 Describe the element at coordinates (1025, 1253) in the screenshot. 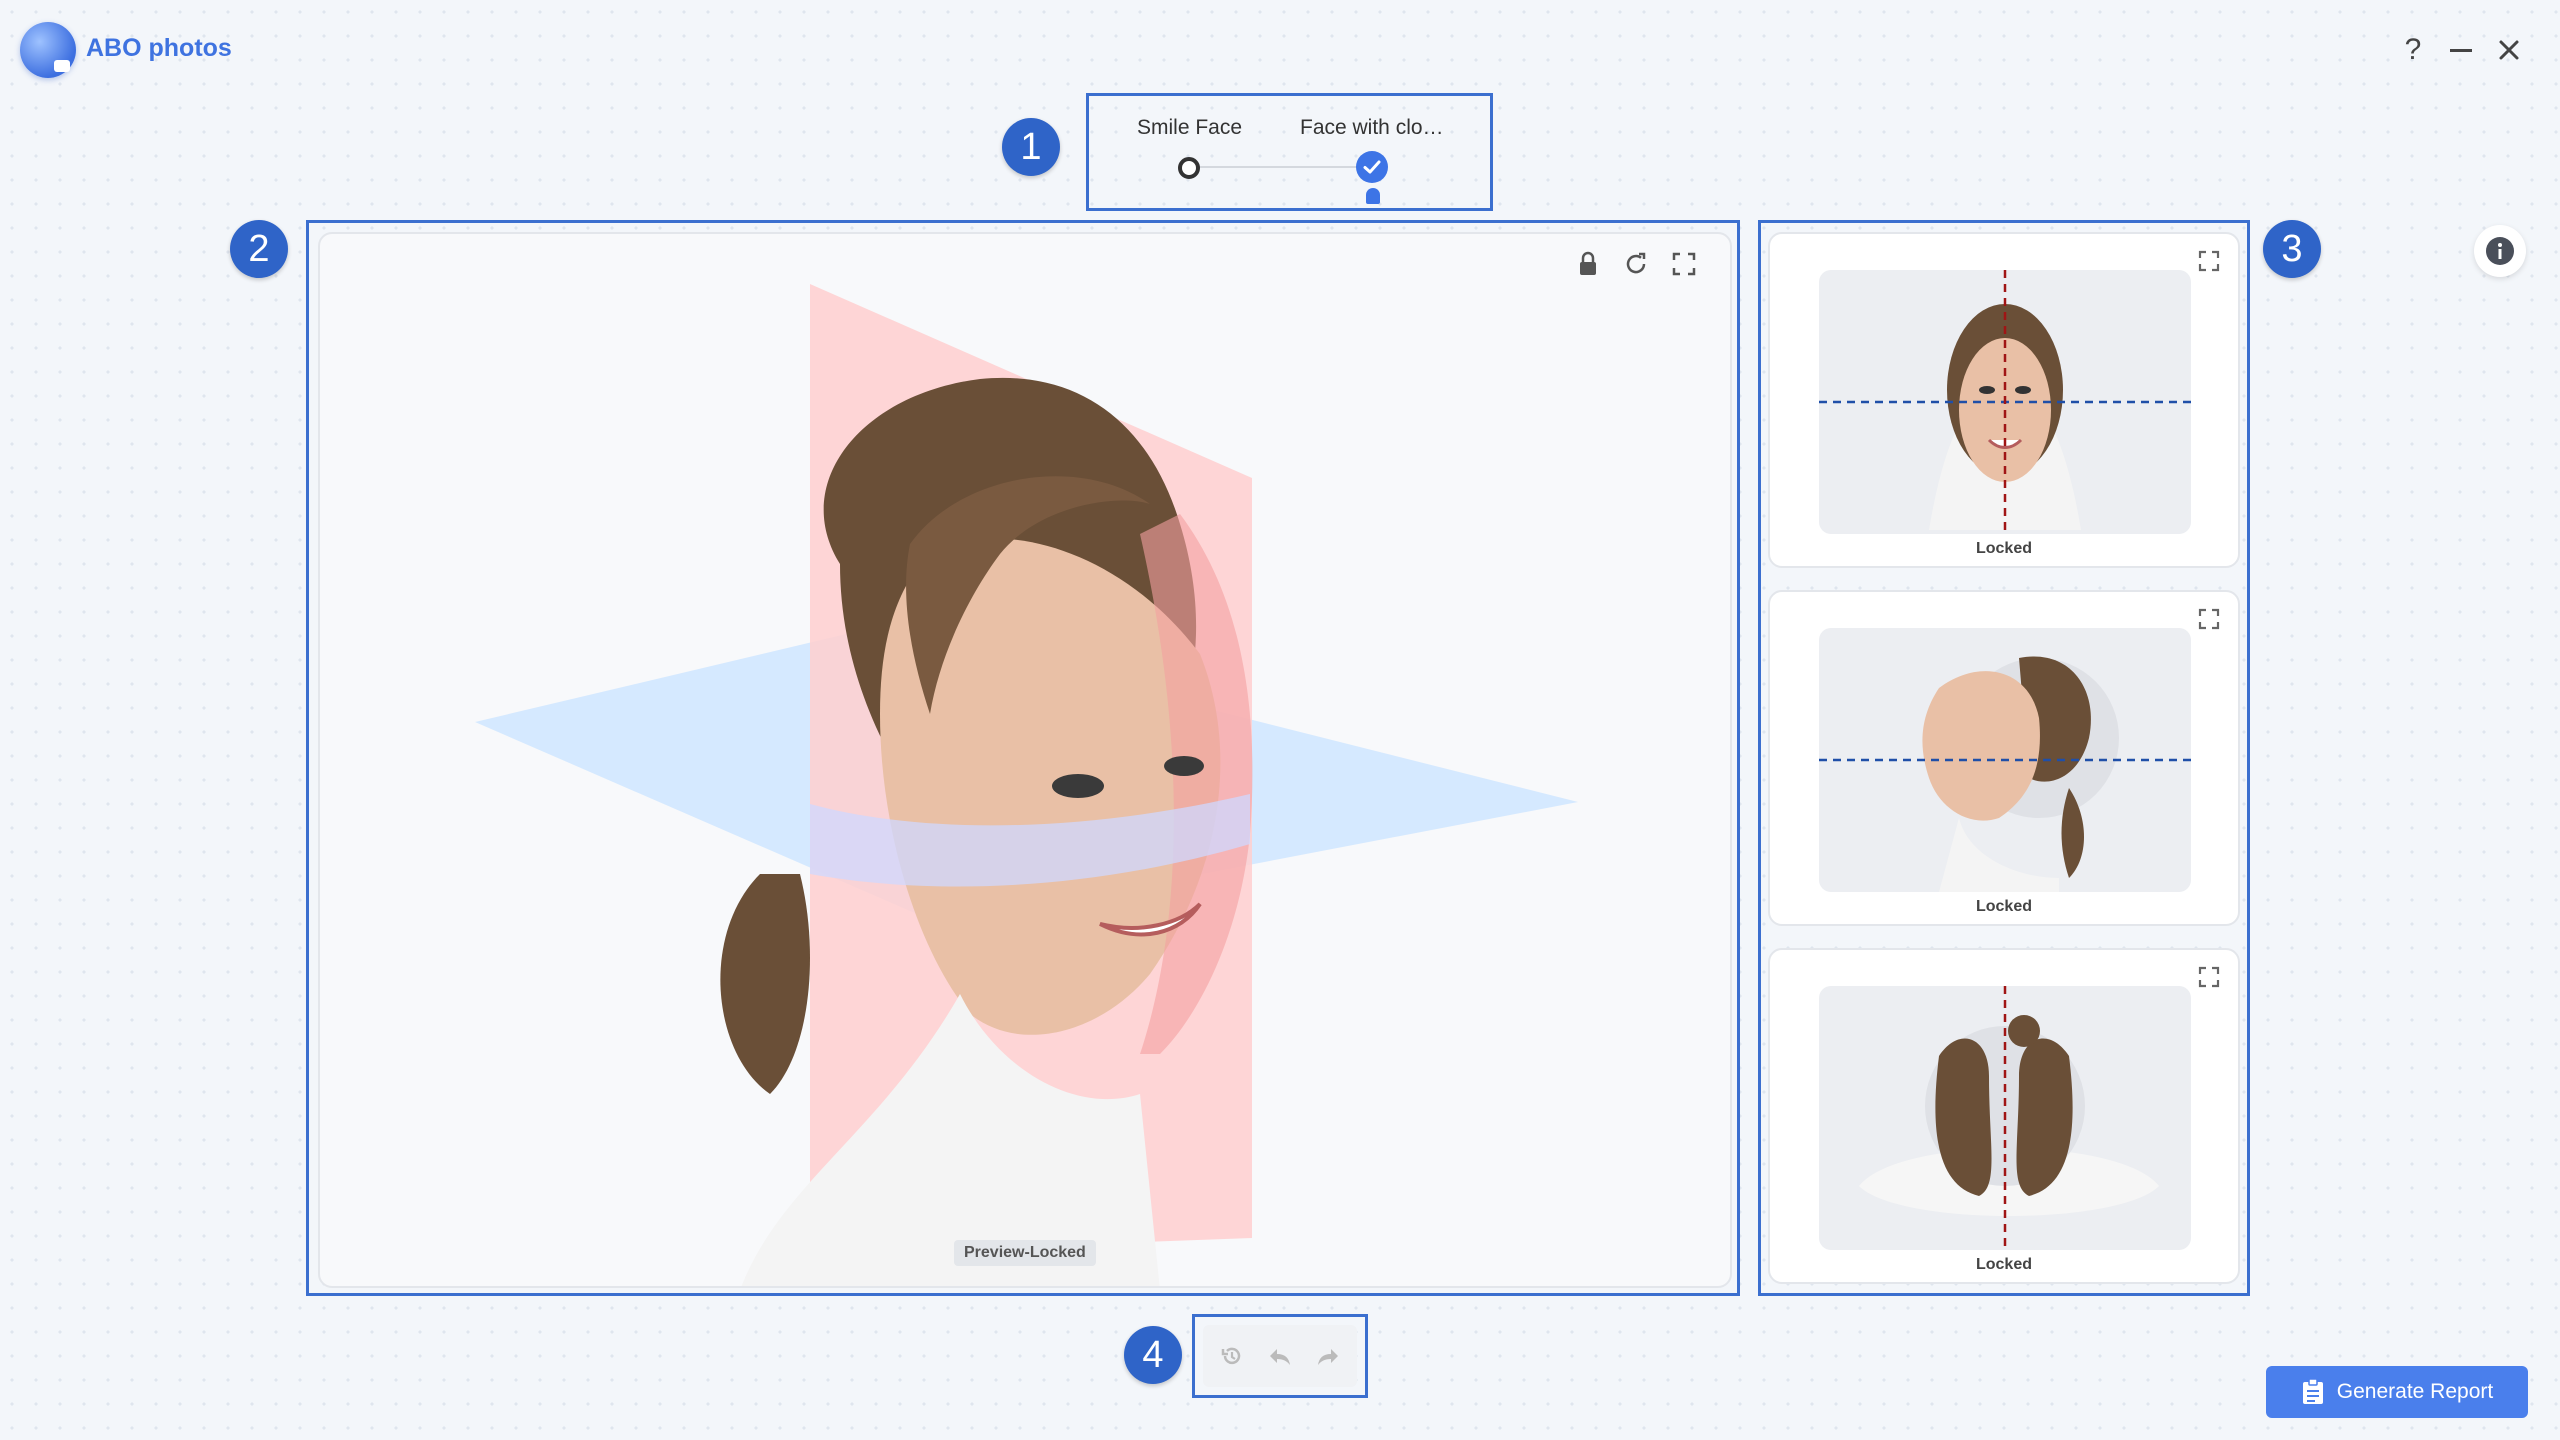

I see `preview-status-badge: Preview-Locked` at that location.